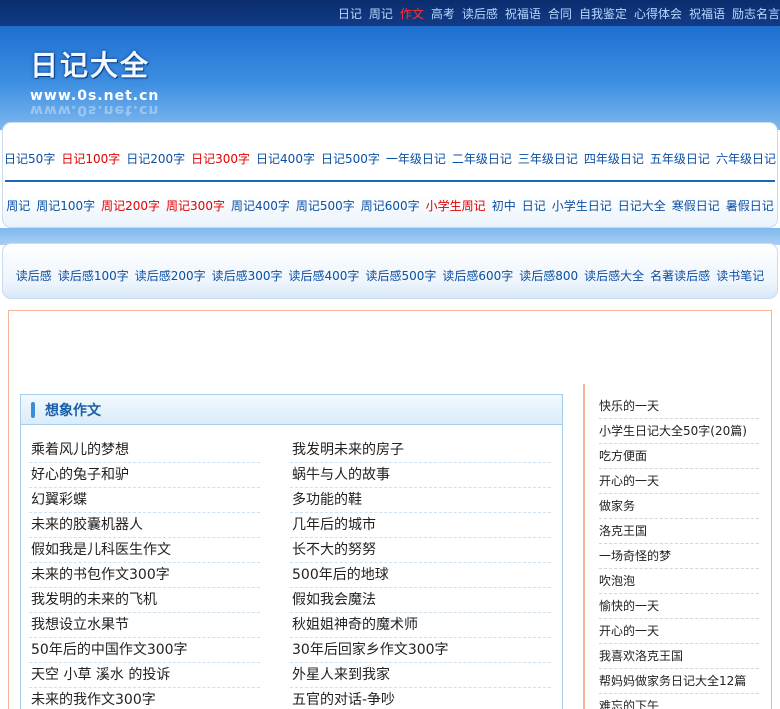  I want to click on weekly-nav-link: 日记大全, so click(642, 205).